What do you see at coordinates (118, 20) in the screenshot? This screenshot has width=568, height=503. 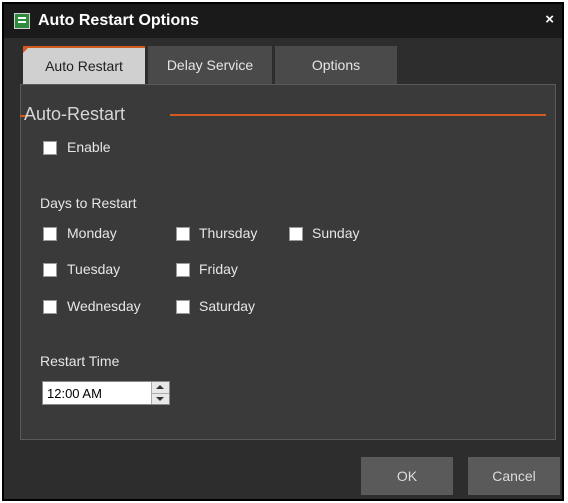 I see `window-title: Auto Restart Options` at bounding box center [118, 20].